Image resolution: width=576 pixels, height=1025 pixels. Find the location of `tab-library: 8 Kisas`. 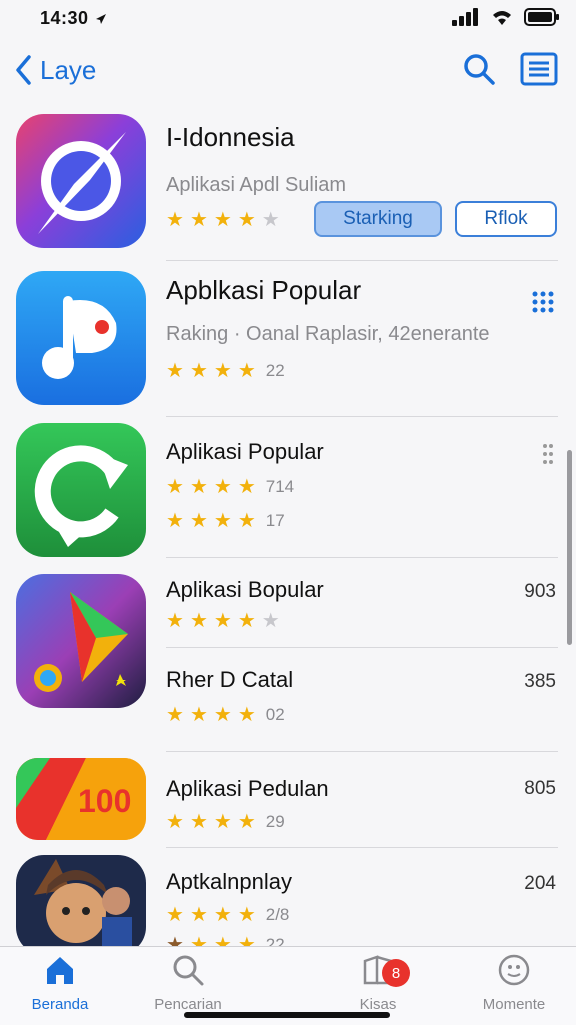

tab-library: 8 Kisas is located at coordinates (378, 983).